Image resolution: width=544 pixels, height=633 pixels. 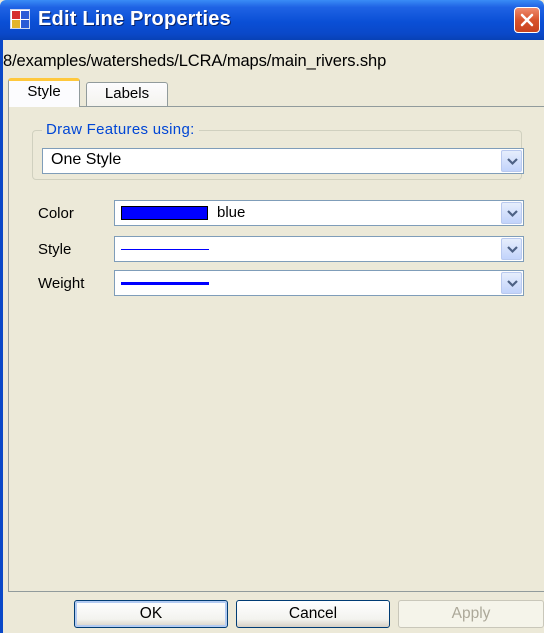 I want to click on close-icon, so click(x=527, y=20).